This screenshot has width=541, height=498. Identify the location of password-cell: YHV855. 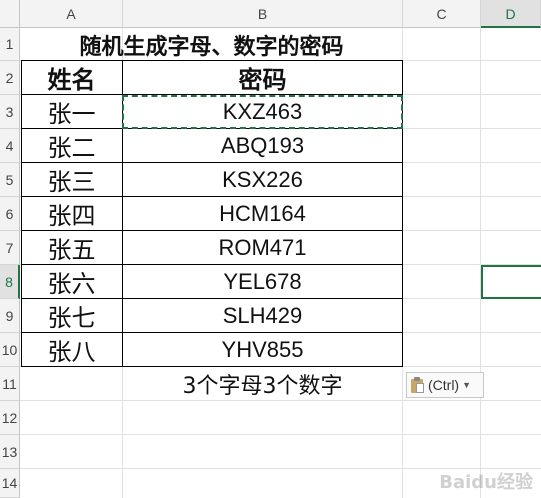
(262, 349).